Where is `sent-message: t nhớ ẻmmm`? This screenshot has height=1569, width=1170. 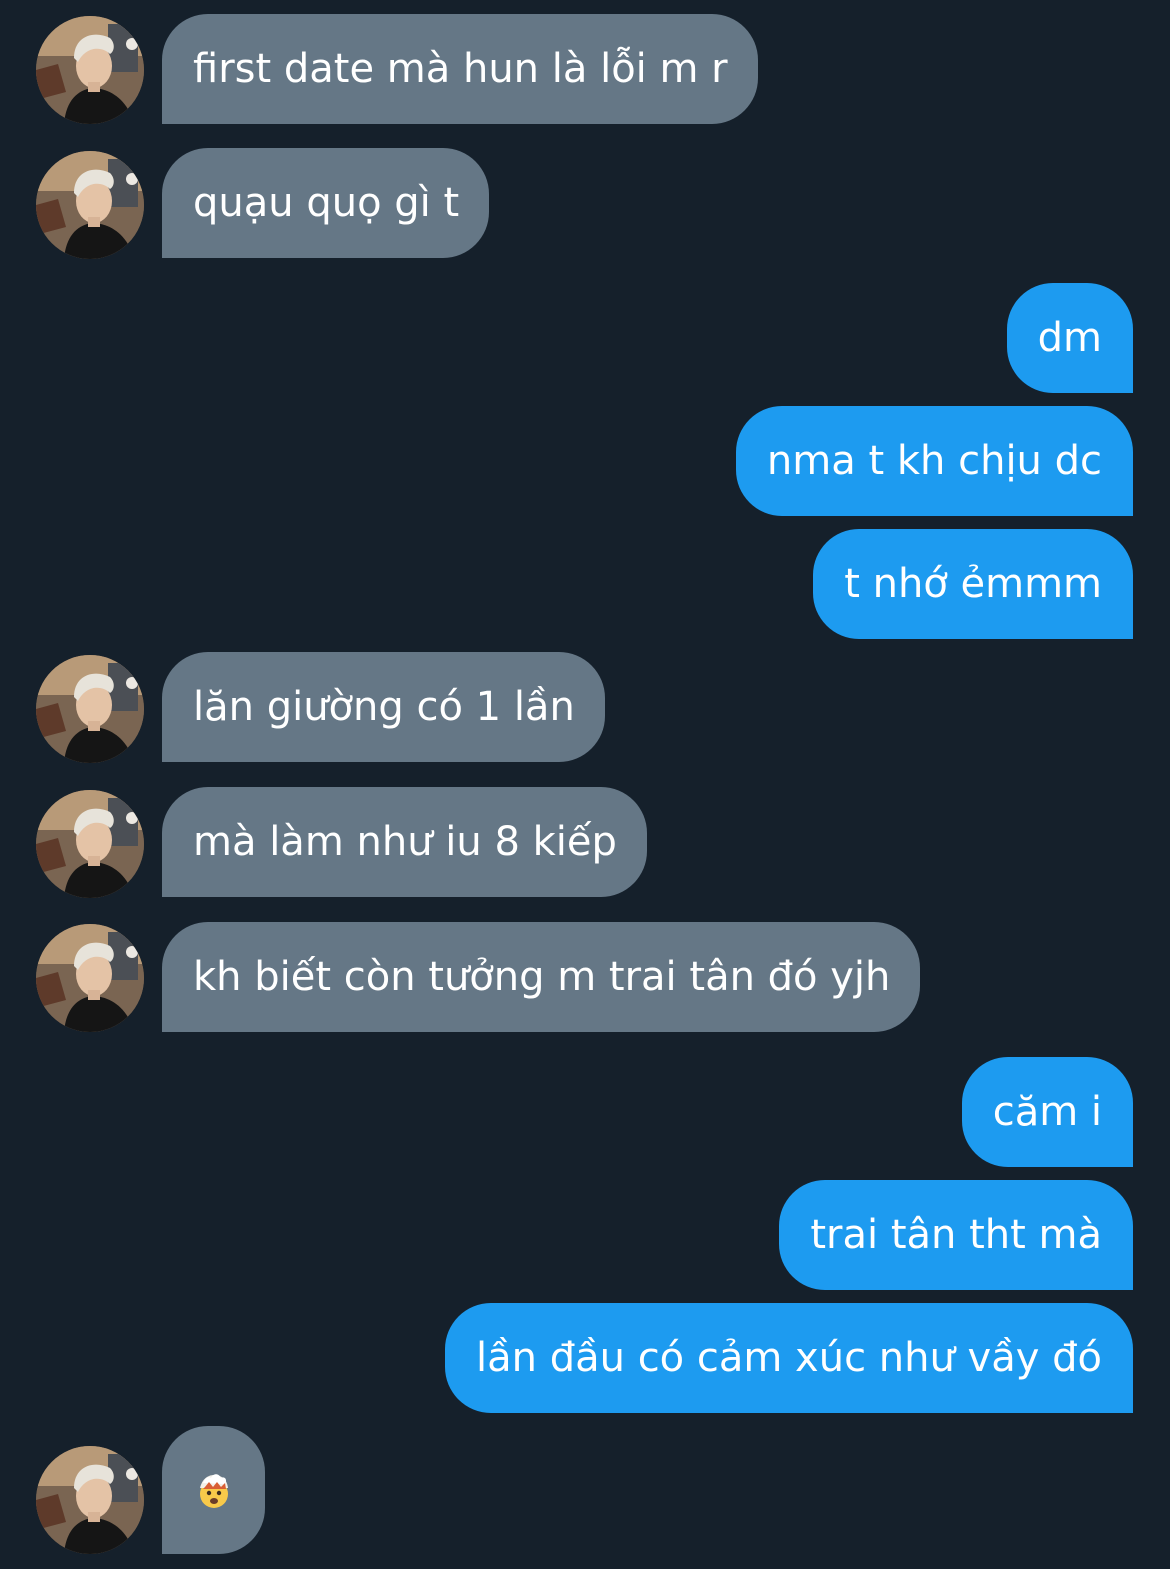 sent-message: t nhớ ẻmmm is located at coordinates (973, 584).